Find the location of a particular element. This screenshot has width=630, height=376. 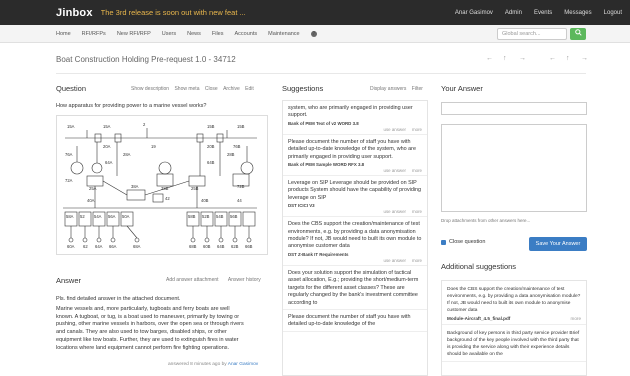

nav-maintenance: Maintenance is located at coordinates (284, 34).